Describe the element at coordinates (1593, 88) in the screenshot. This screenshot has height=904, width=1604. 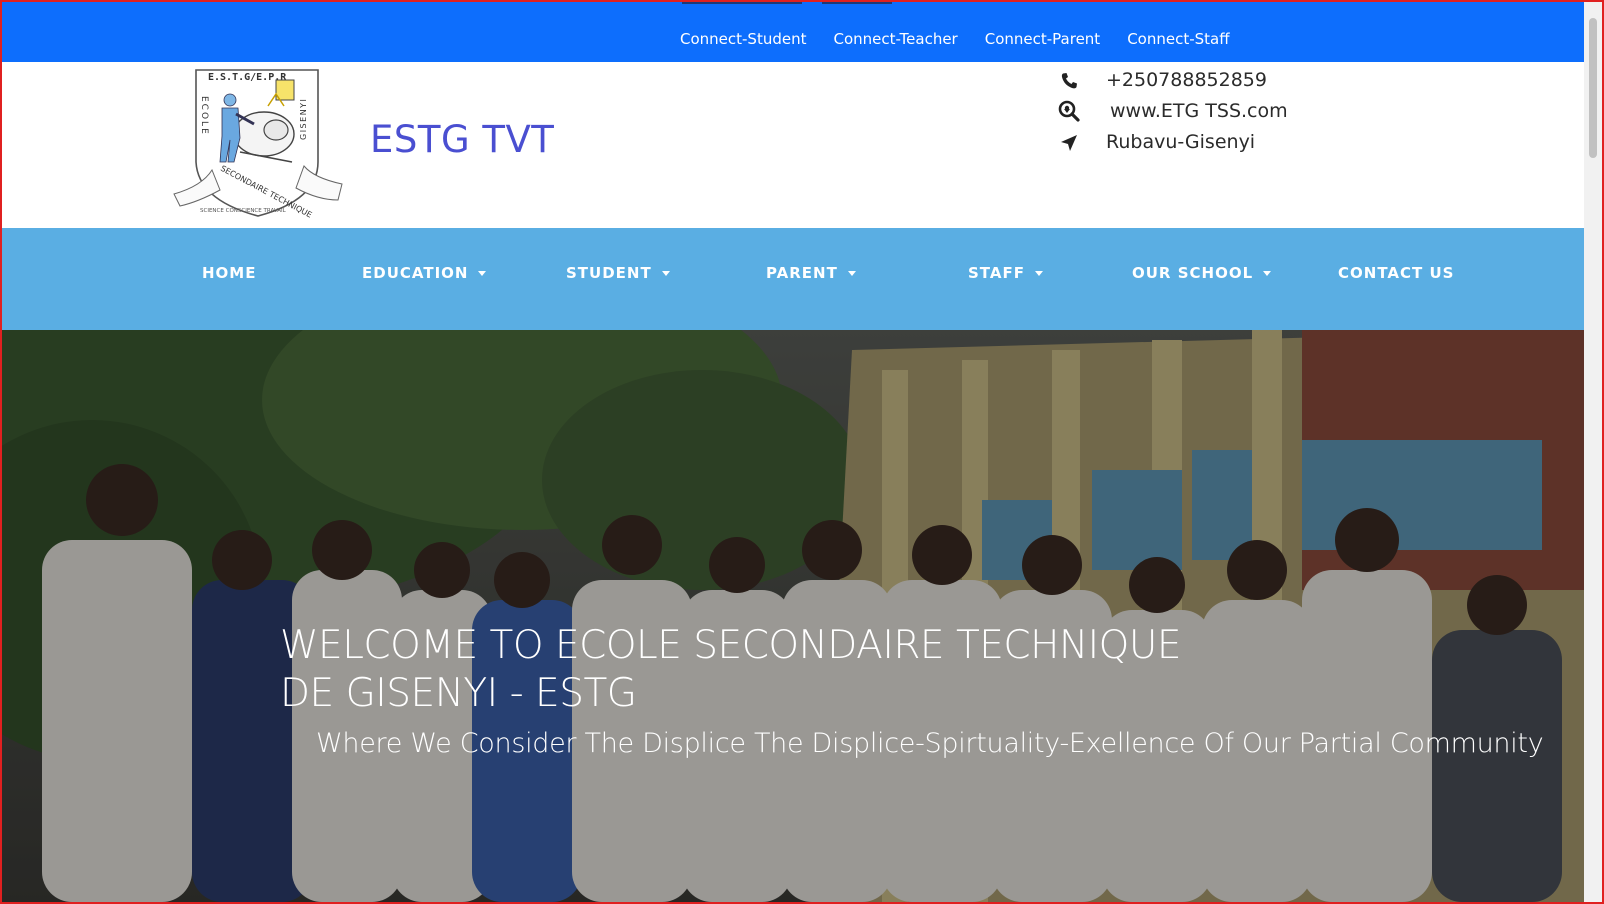
I see `scrollbar-thumb` at that location.